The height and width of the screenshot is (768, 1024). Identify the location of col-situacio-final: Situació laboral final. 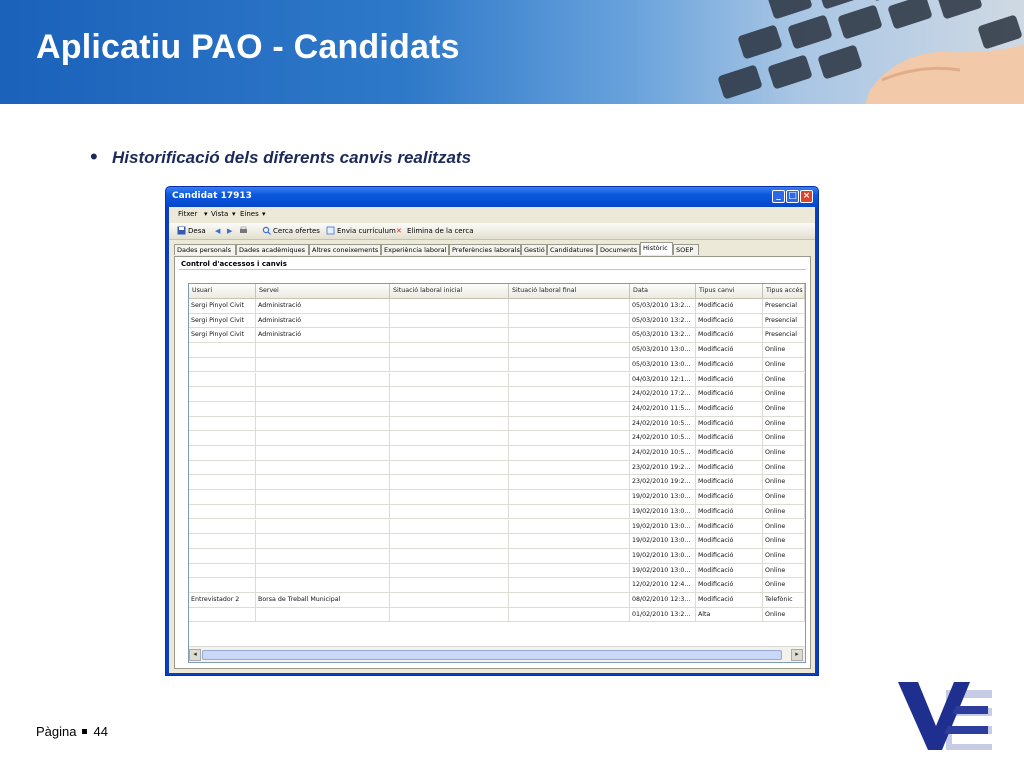
(569, 291).